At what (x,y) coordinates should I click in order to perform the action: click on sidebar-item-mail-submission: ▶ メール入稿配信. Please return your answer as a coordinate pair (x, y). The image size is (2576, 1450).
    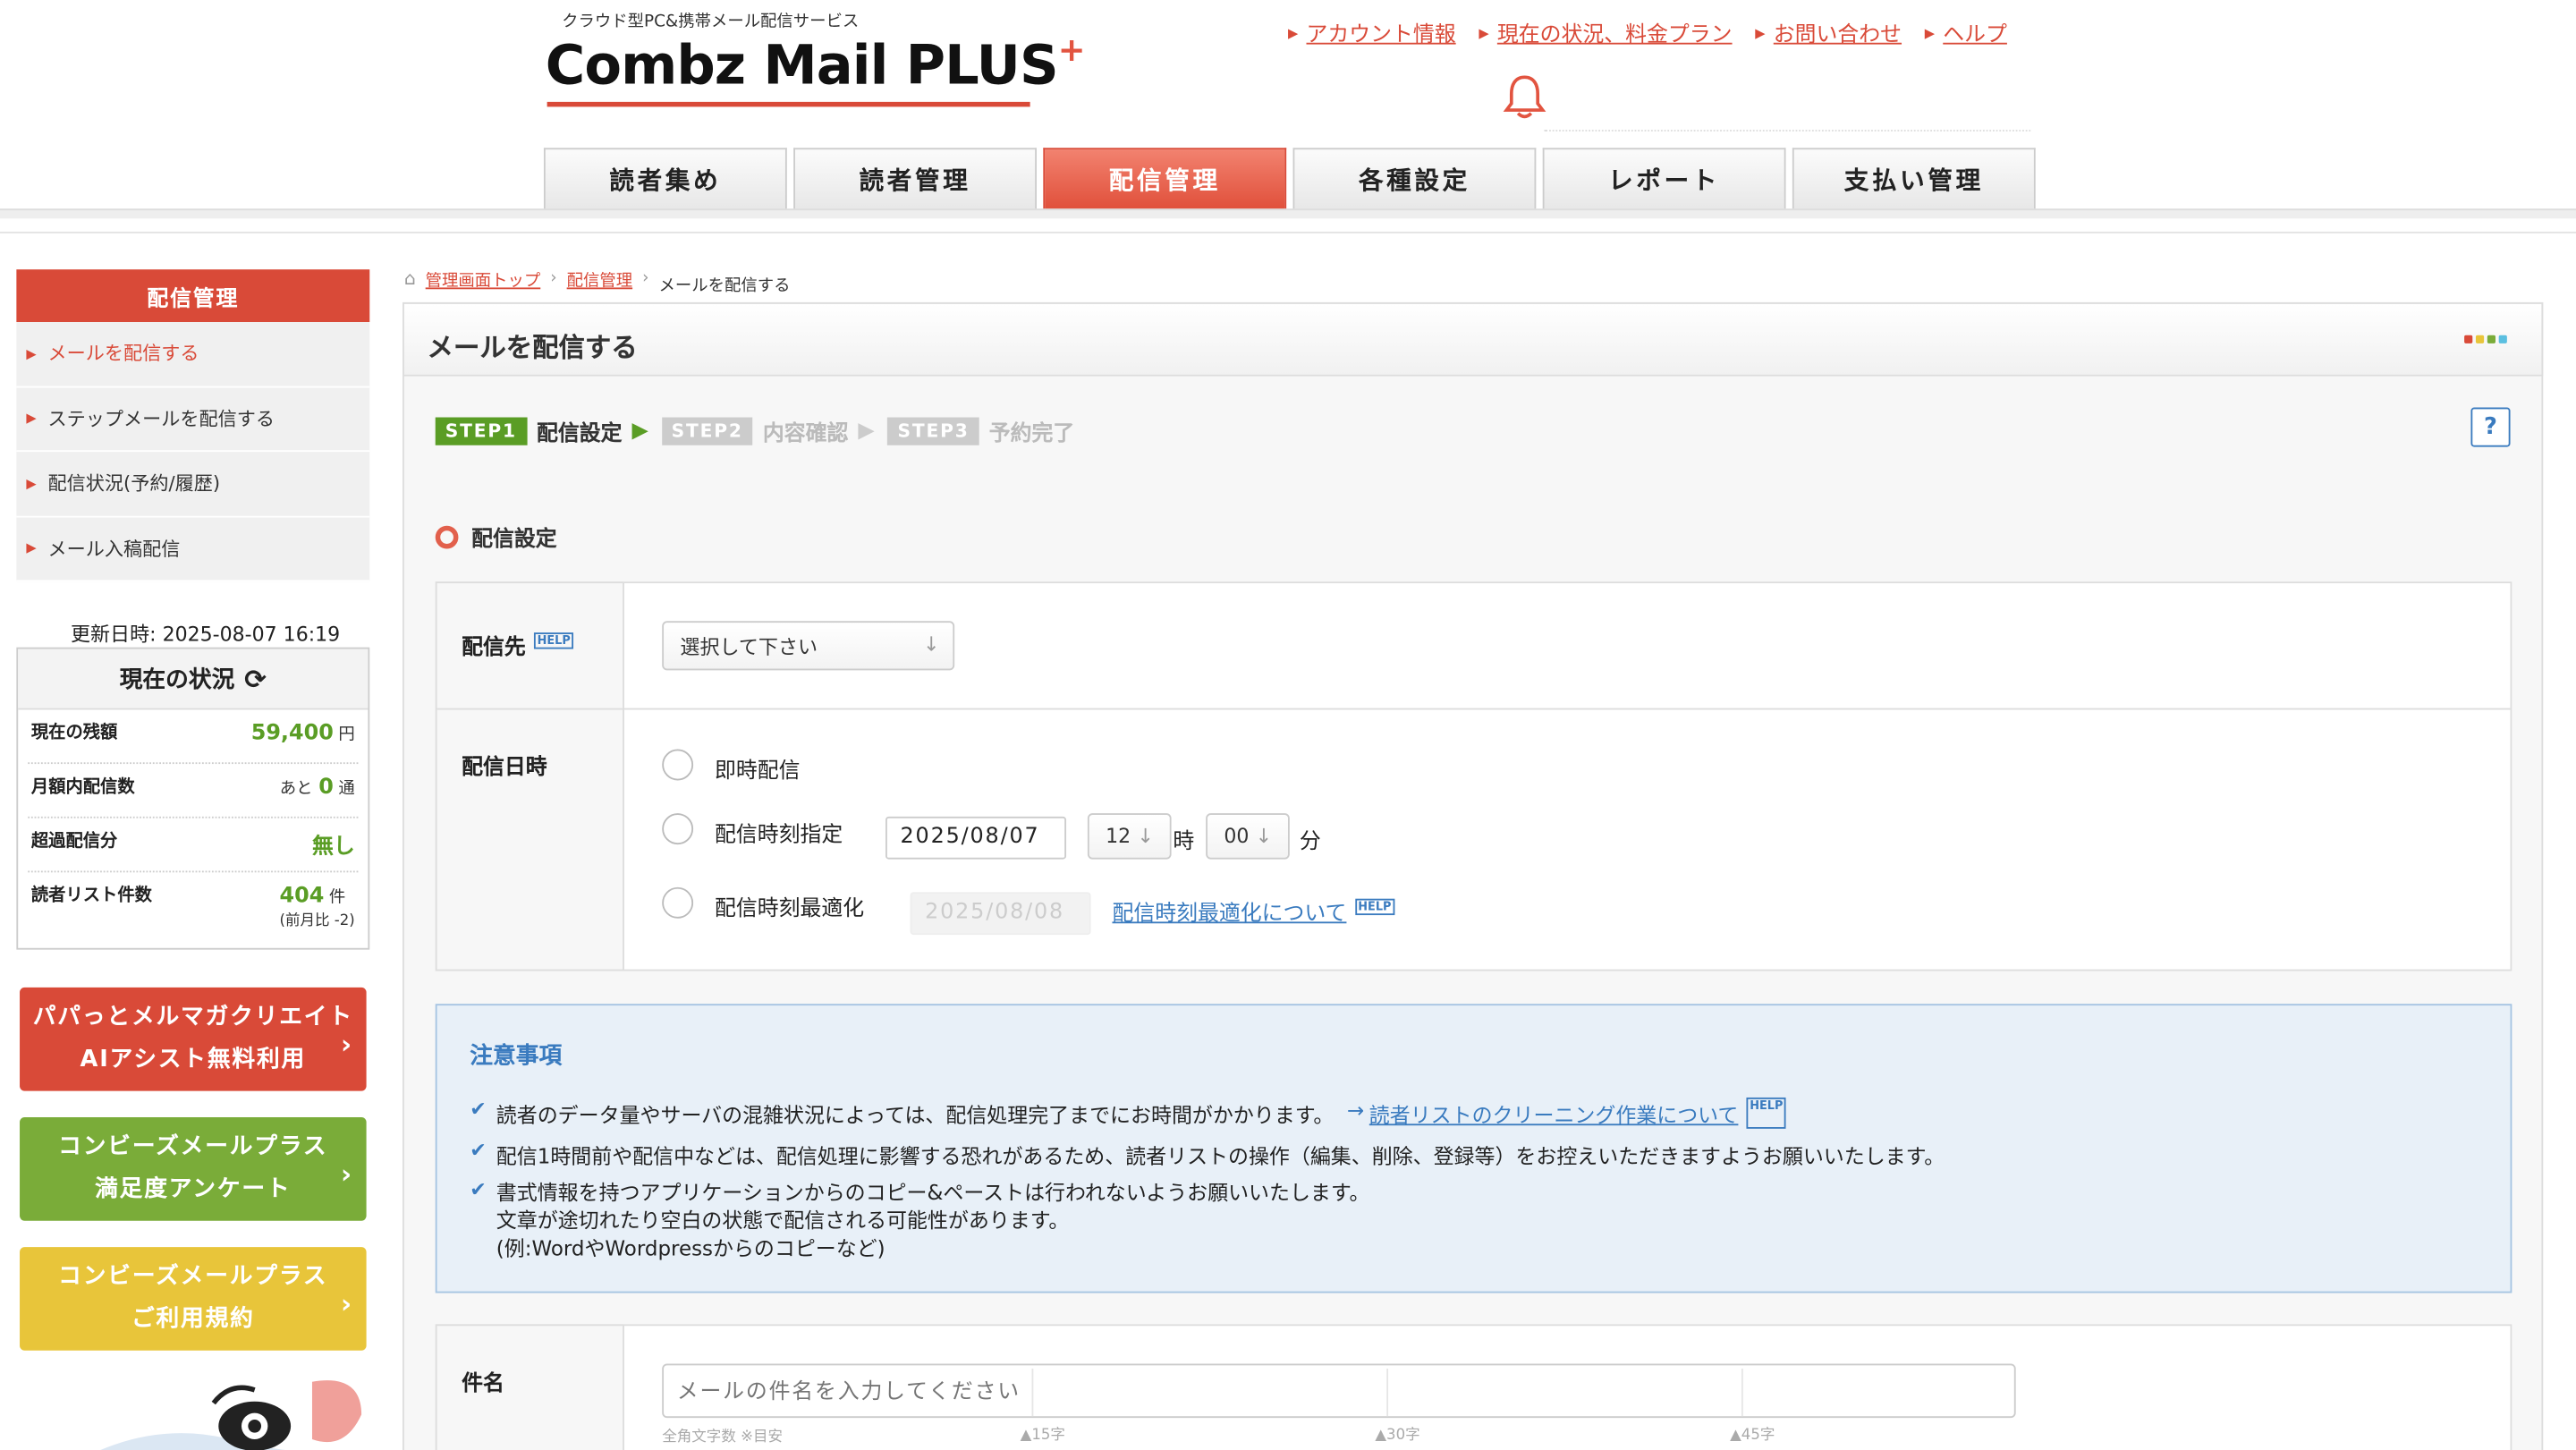
    Looking at the image, I should click on (193, 549).